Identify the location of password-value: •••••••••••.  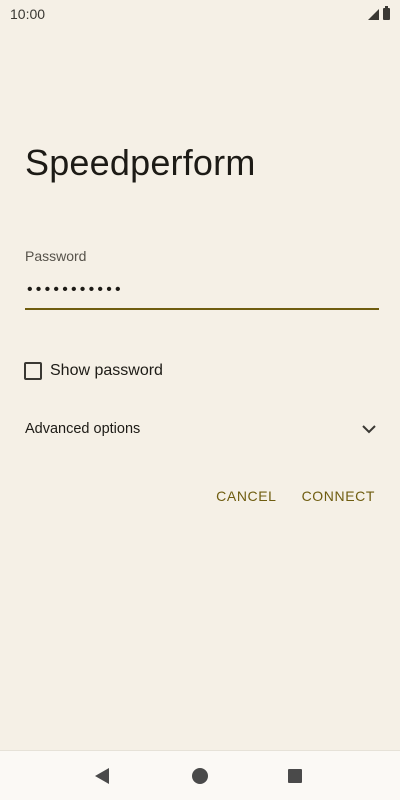
(75, 289).